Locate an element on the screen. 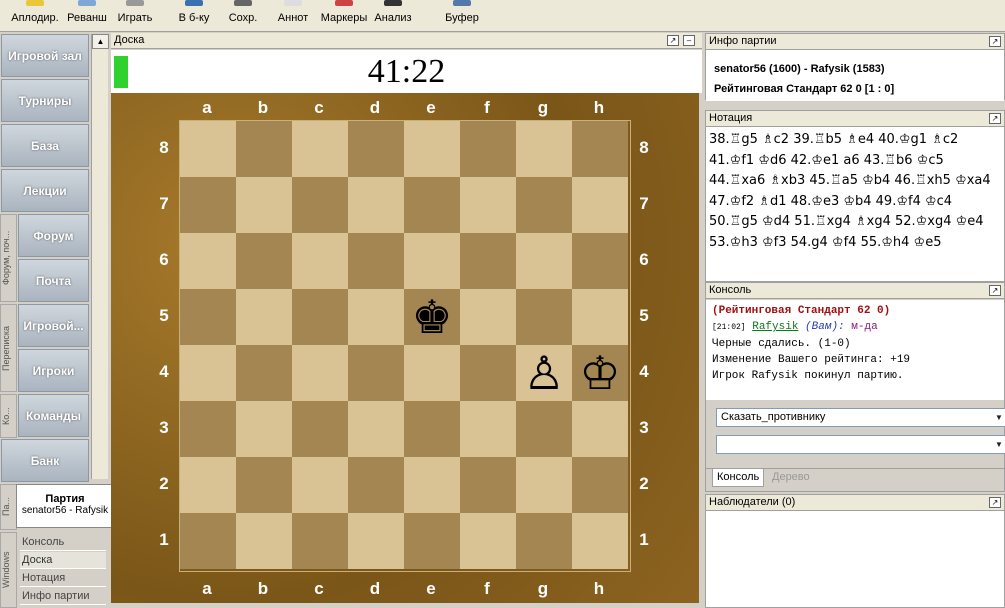 The height and width of the screenshot is (608, 1005). tab-console: Консоль is located at coordinates (738, 478).